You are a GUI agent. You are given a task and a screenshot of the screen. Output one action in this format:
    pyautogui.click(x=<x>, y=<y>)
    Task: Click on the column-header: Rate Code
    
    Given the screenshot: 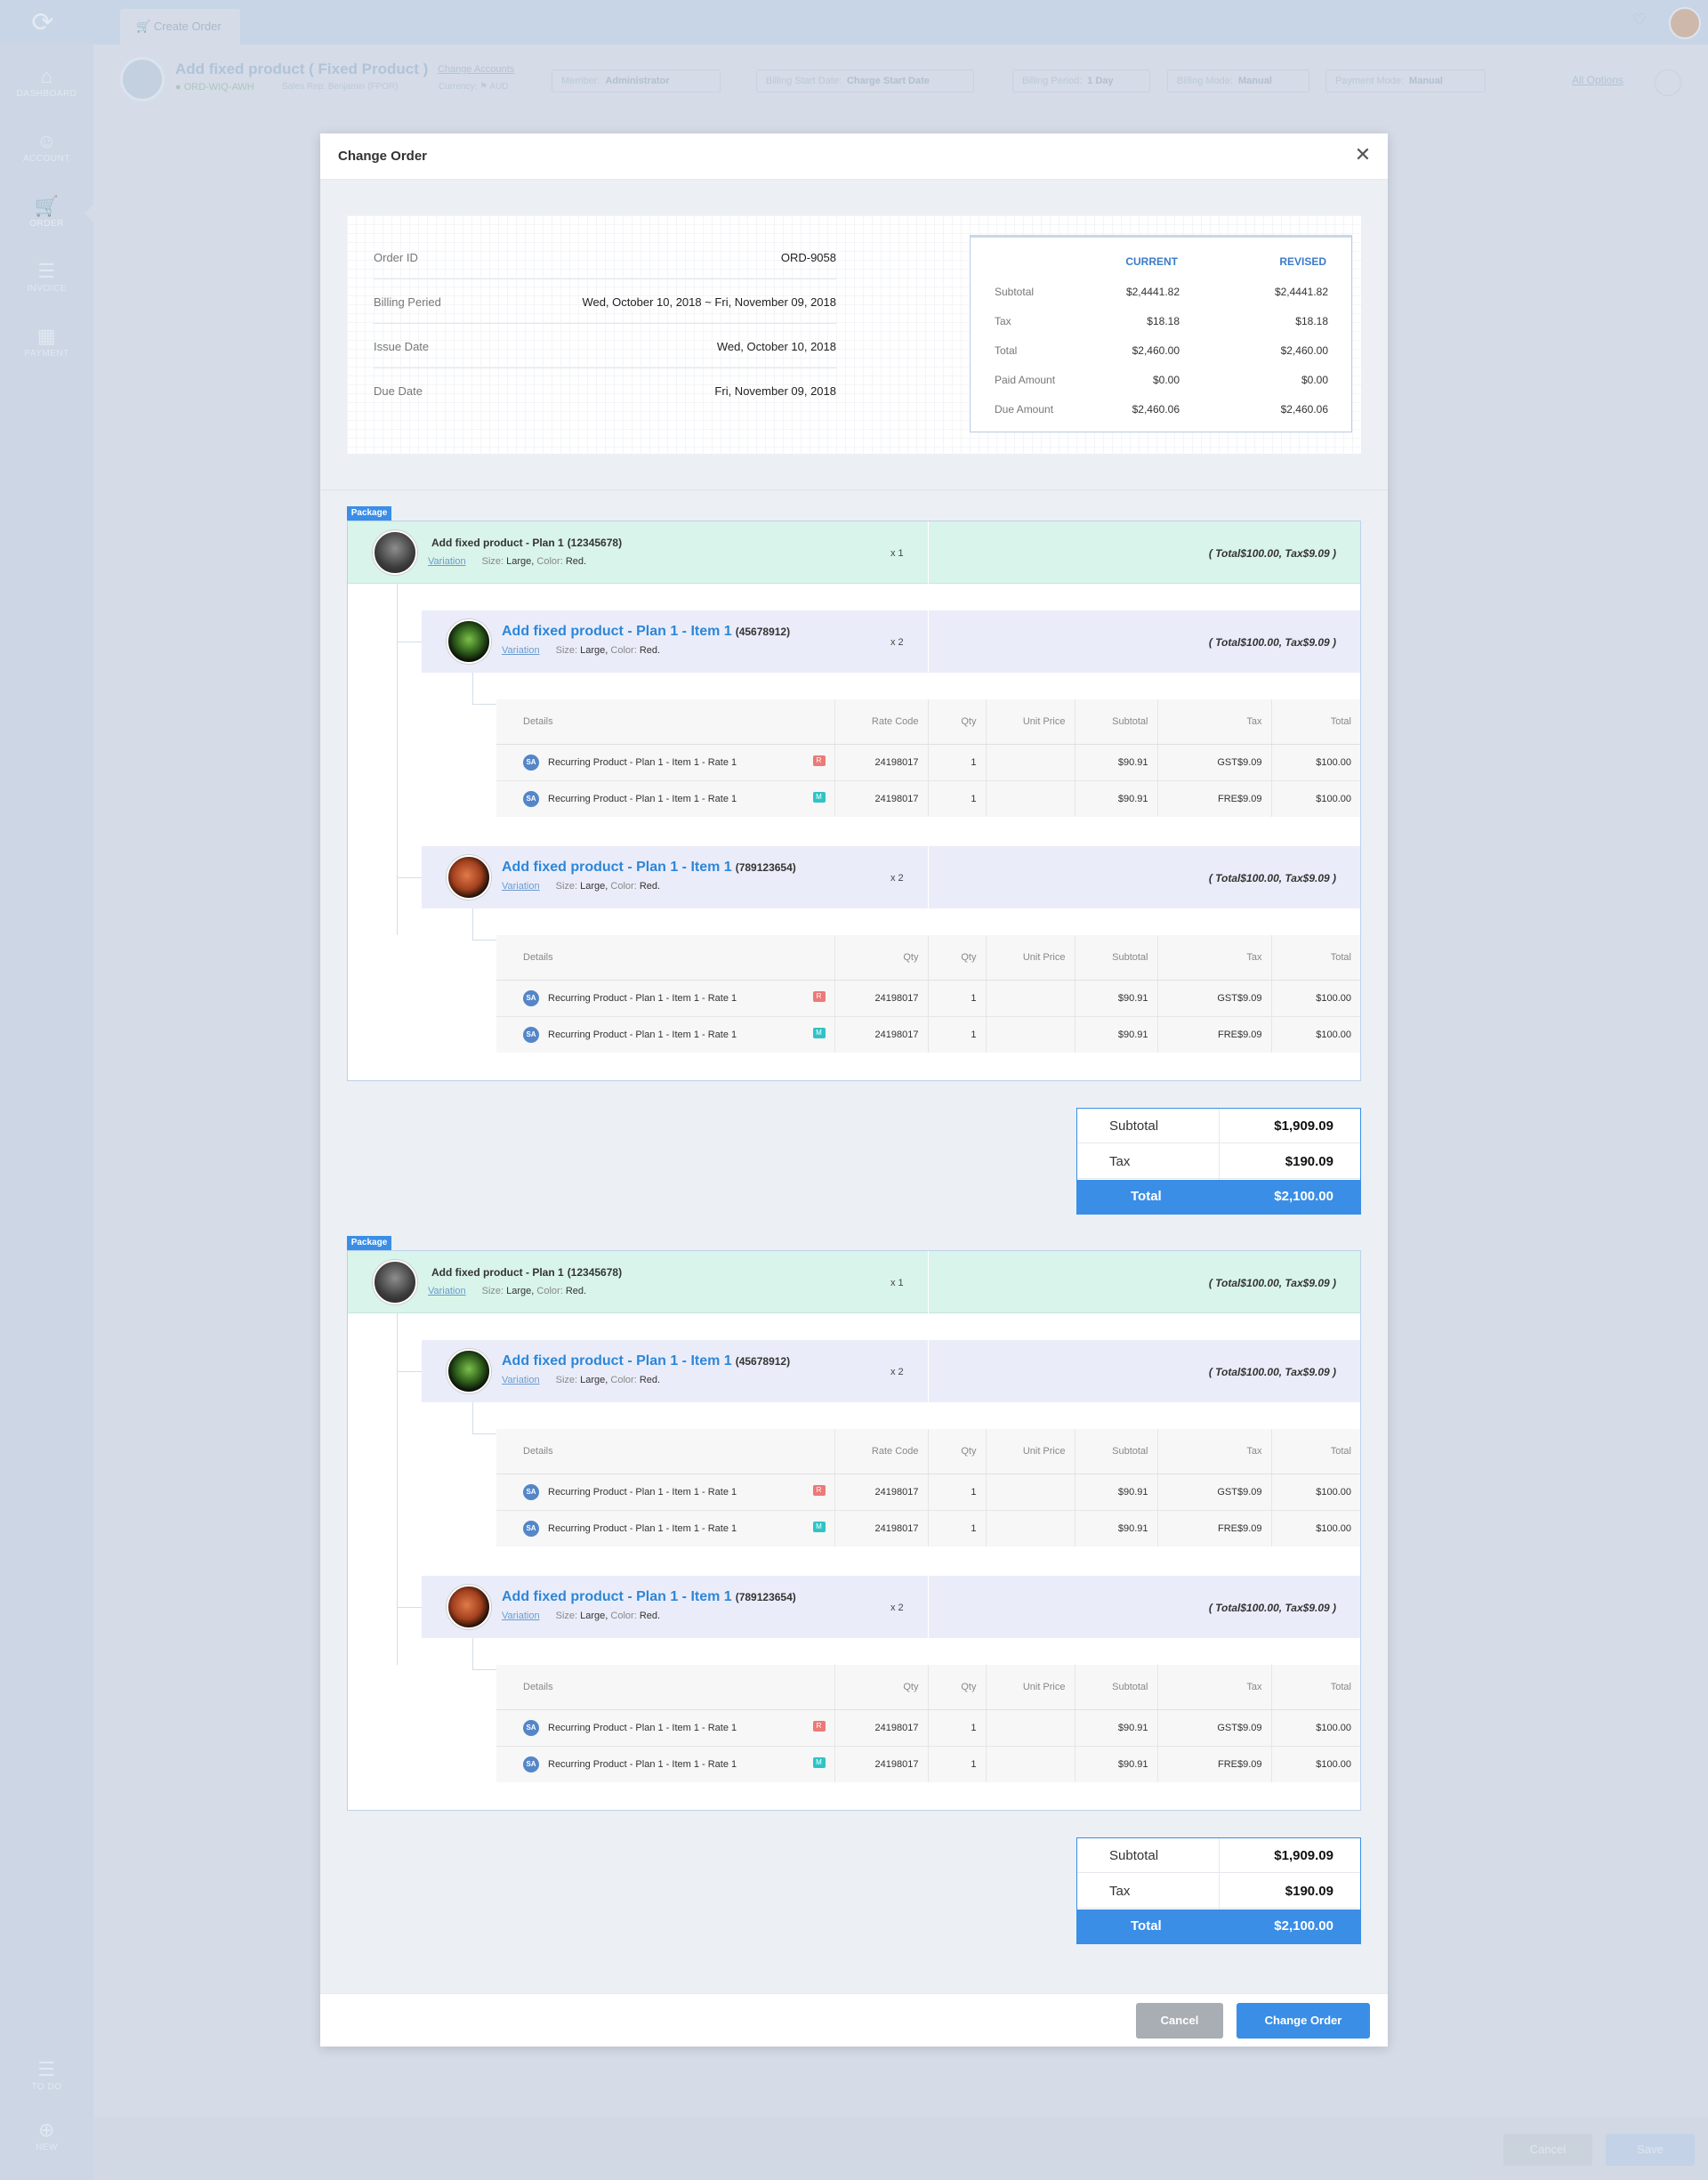 What is the action you would take?
    pyautogui.click(x=881, y=722)
    